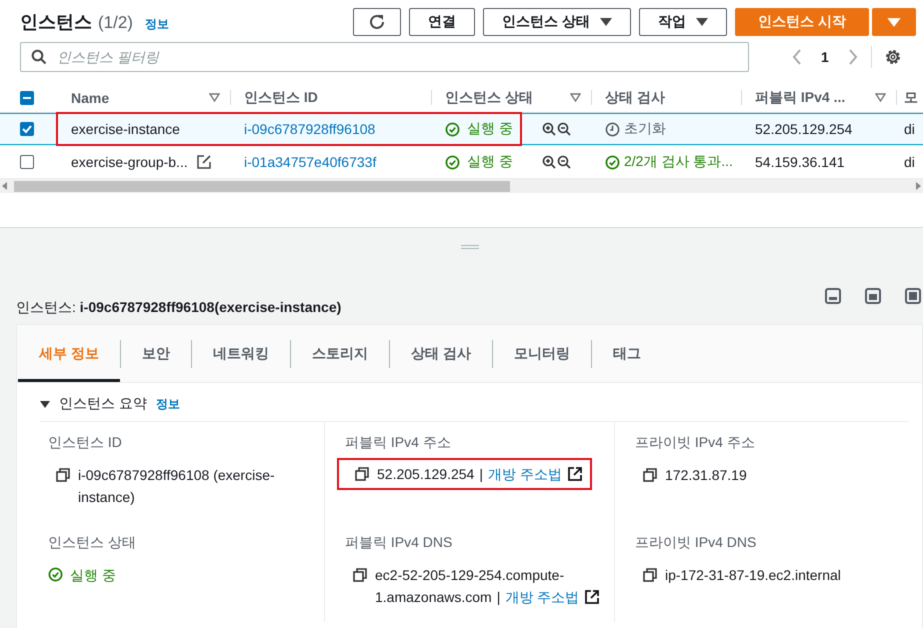 Image resolution: width=923 pixels, height=628 pixels. Describe the element at coordinates (339, 353) in the screenshot. I see `tab: 스토리지` at that location.